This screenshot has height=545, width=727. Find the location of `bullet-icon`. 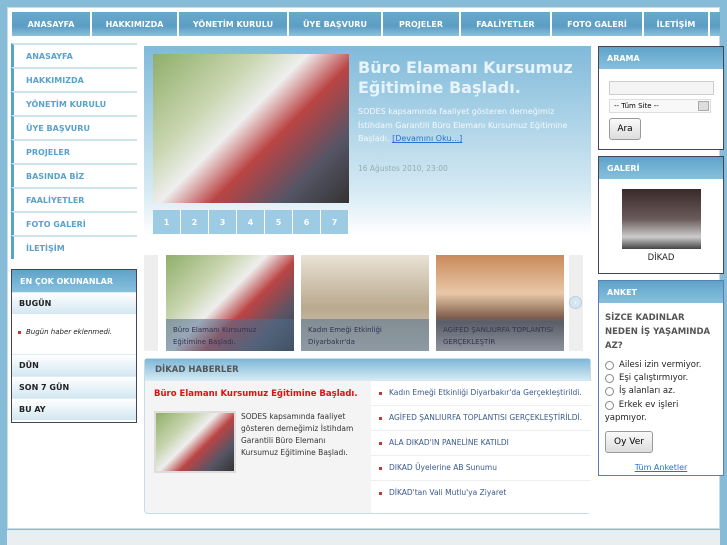

bullet-icon is located at coordinates (19, 332).